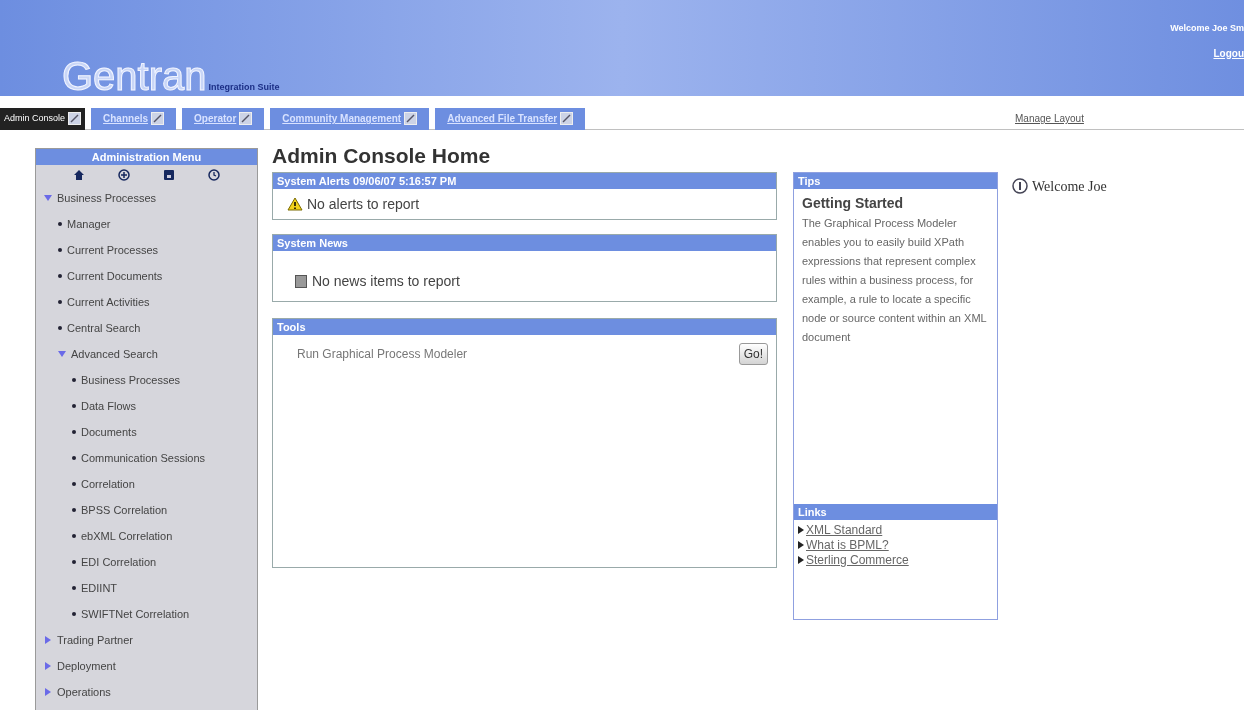 The width and height of the screenshot is (1244, 710). What do you see at coordinates (115, 276) in the screenshot?
I see `menu-item: Current Documents` at bounding box center [115, 276].